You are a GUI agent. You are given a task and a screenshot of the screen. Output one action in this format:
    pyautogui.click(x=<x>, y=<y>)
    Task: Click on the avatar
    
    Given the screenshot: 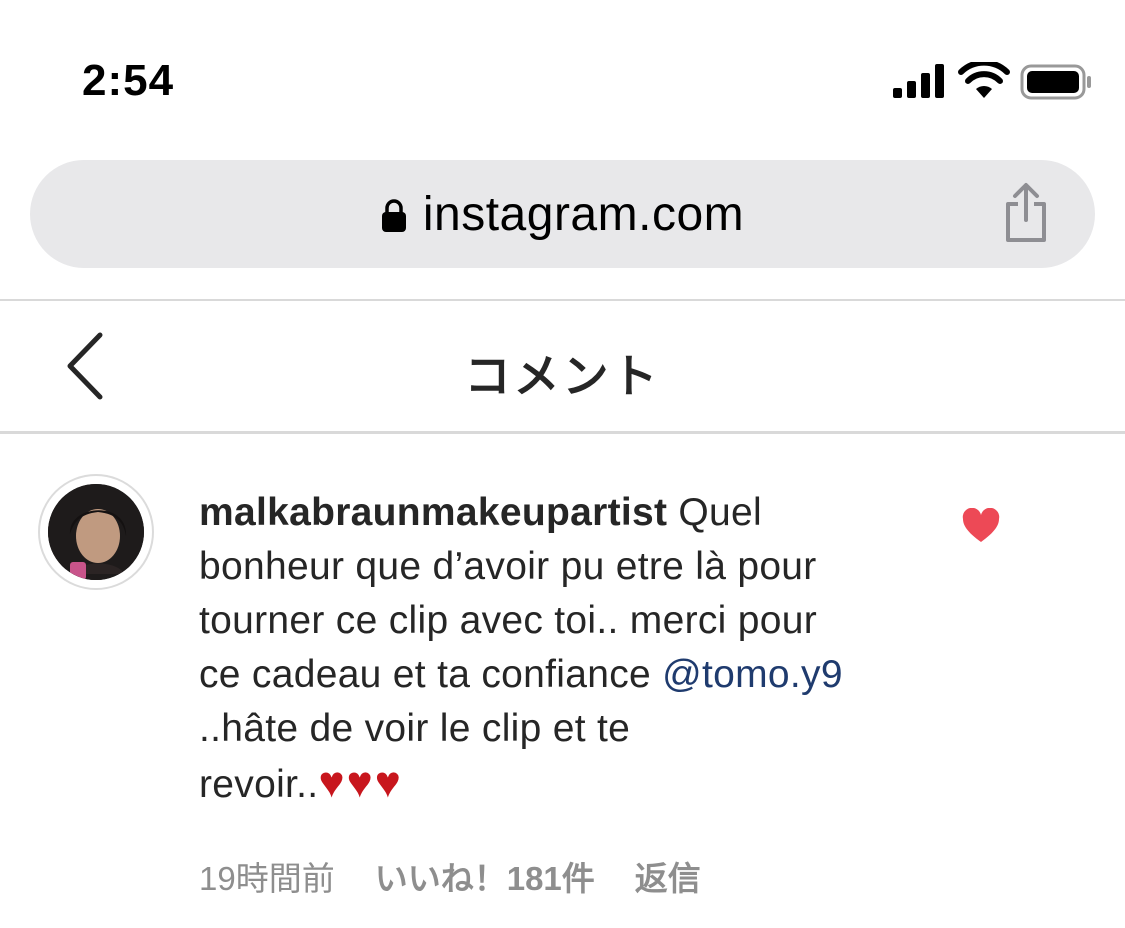 What is the action you would take?
    pyautogui.click(x=96, y=532)
    